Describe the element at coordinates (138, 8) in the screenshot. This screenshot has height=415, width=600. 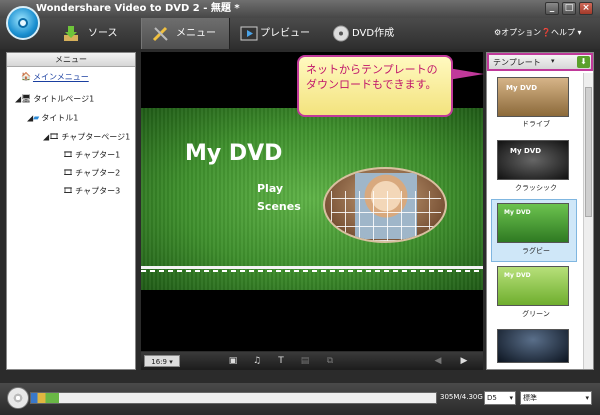
I see `window-title: Wondershare Video to DVD 2 - 無題 *` at that location.